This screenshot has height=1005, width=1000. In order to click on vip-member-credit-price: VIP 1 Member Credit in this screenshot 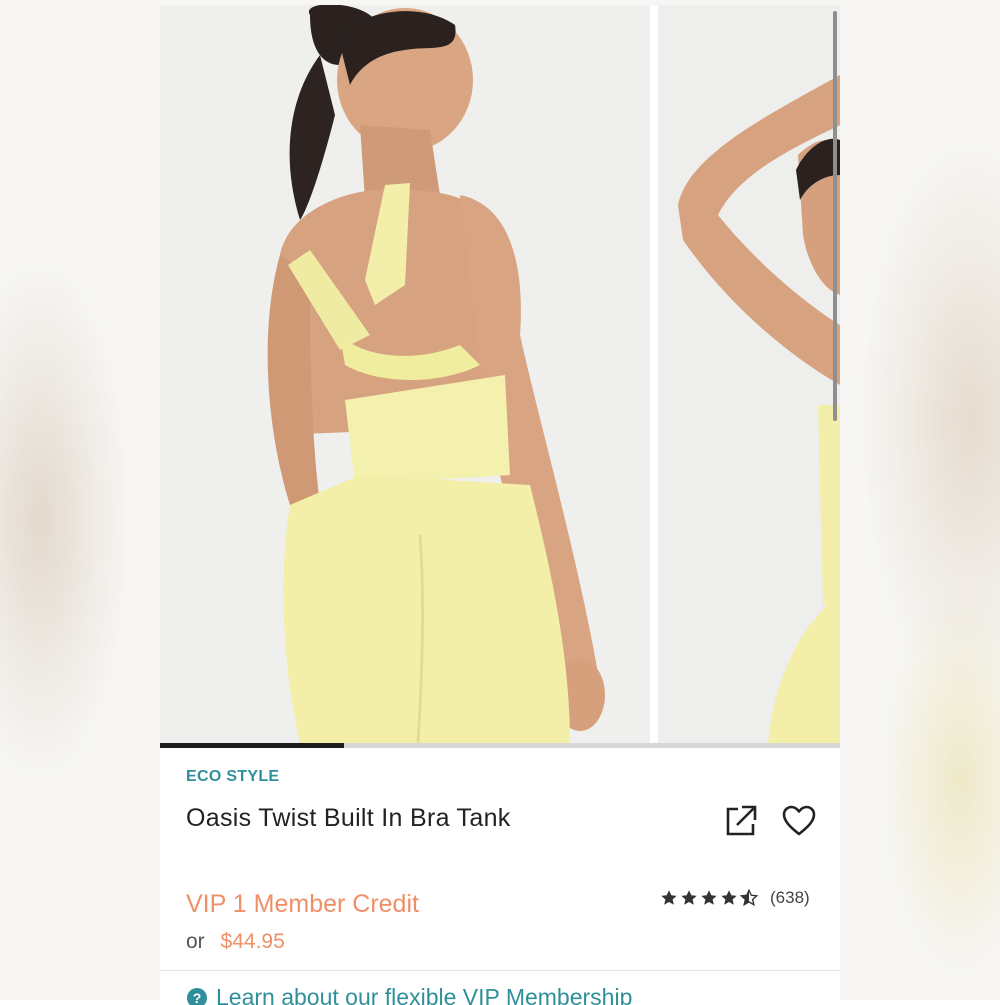, I will do `click(302, 904)`.